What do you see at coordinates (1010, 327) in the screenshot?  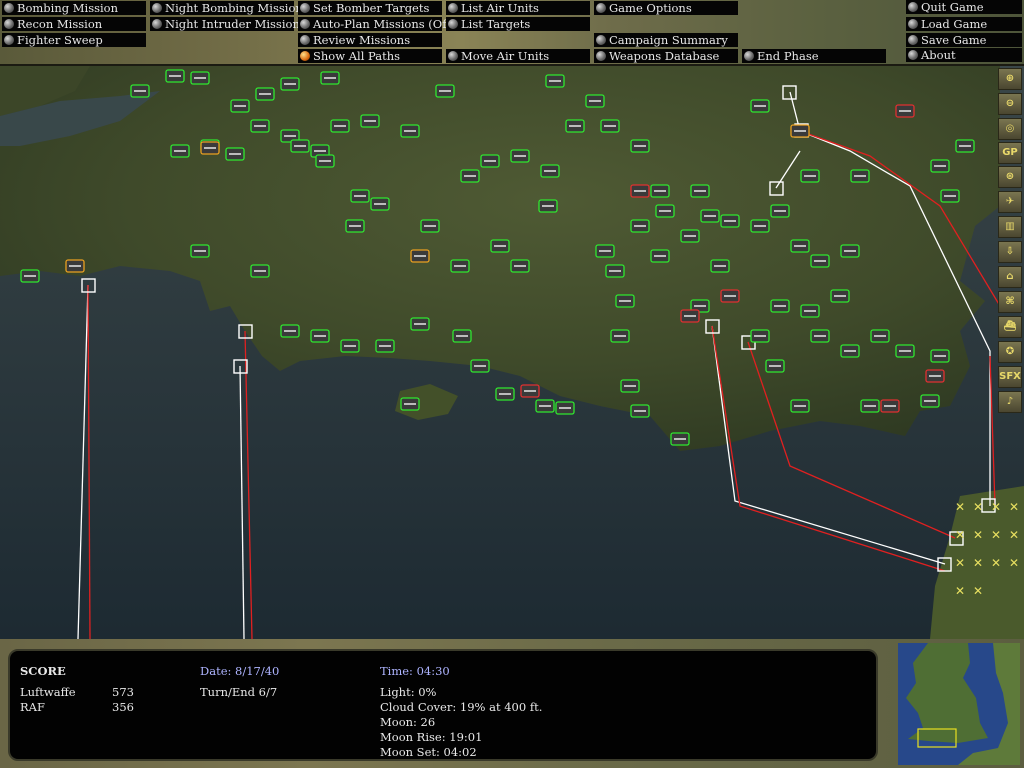 I see `ship-icon: ⛴` at bounding box center [1010, 327].